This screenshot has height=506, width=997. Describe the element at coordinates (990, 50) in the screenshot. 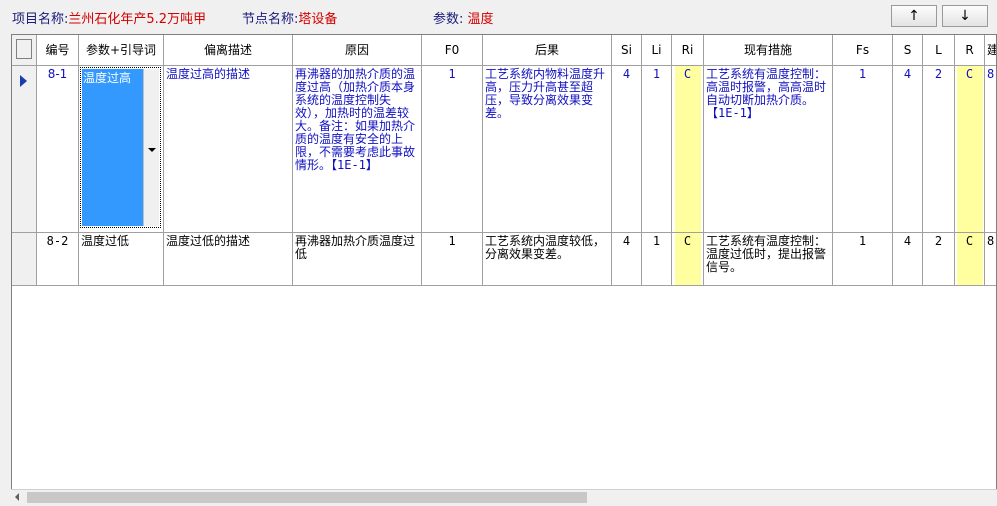

I see `col-header-extra: 建` at that location.